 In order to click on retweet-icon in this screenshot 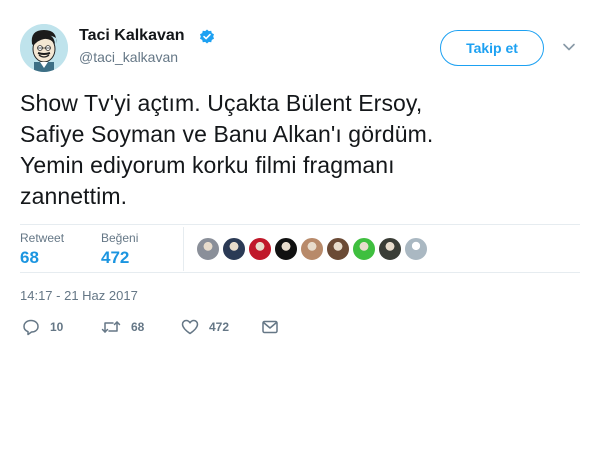, I will do `click(111, 327)`.